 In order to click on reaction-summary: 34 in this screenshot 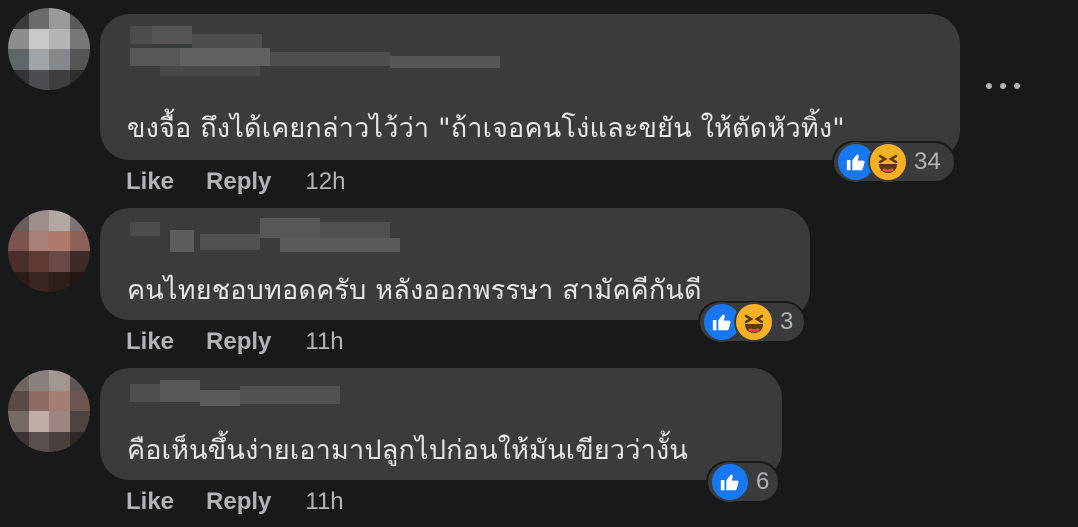, I will do `click(894, 162)`.